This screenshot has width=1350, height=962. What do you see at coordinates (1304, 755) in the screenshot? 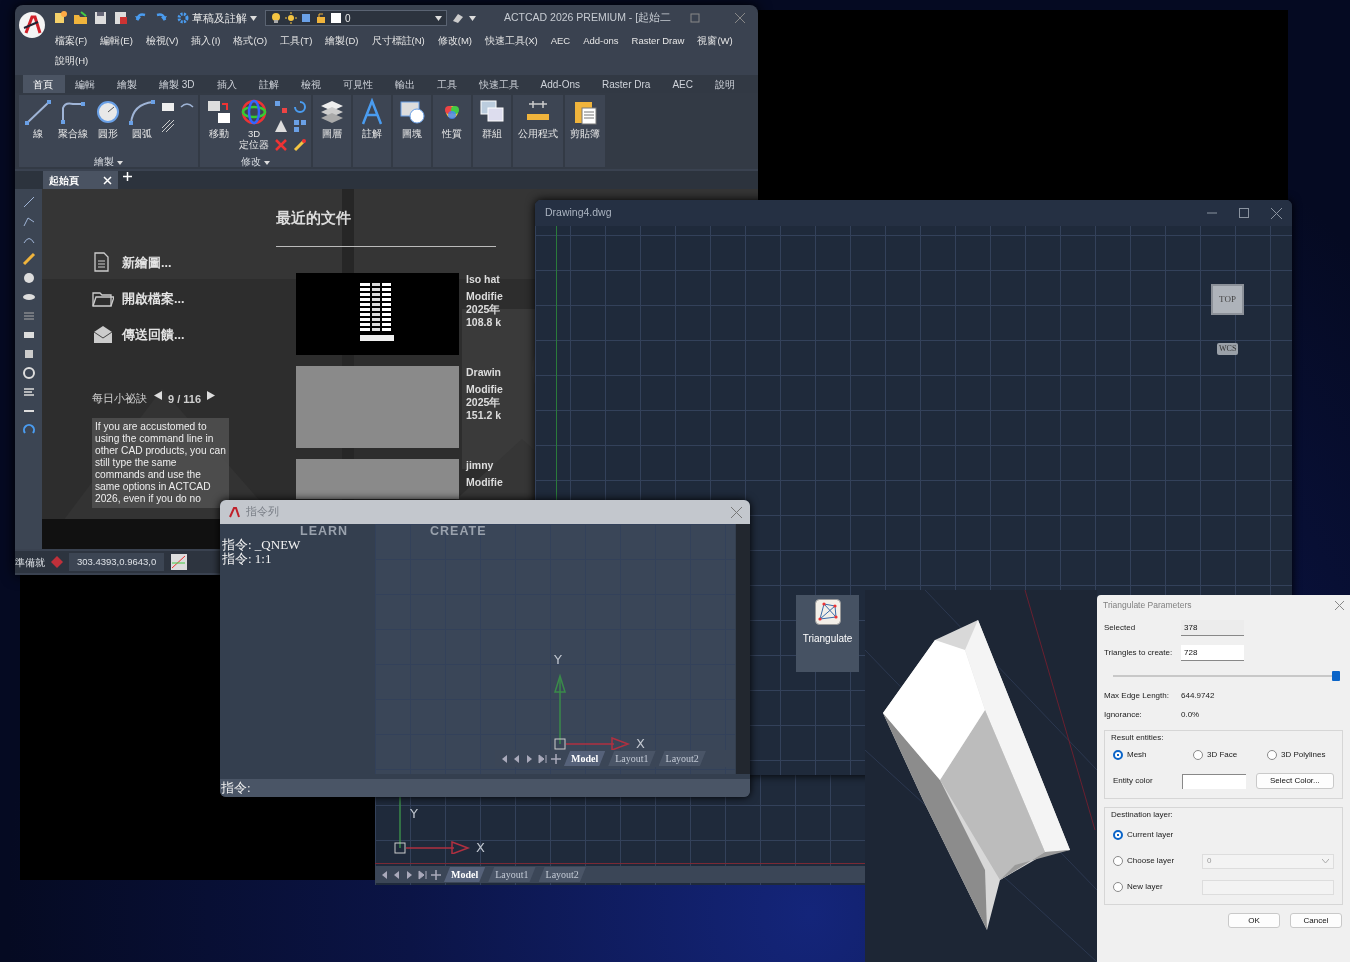
I see `radio-option: 3D Polylines` at bounding box center [1304, 755].